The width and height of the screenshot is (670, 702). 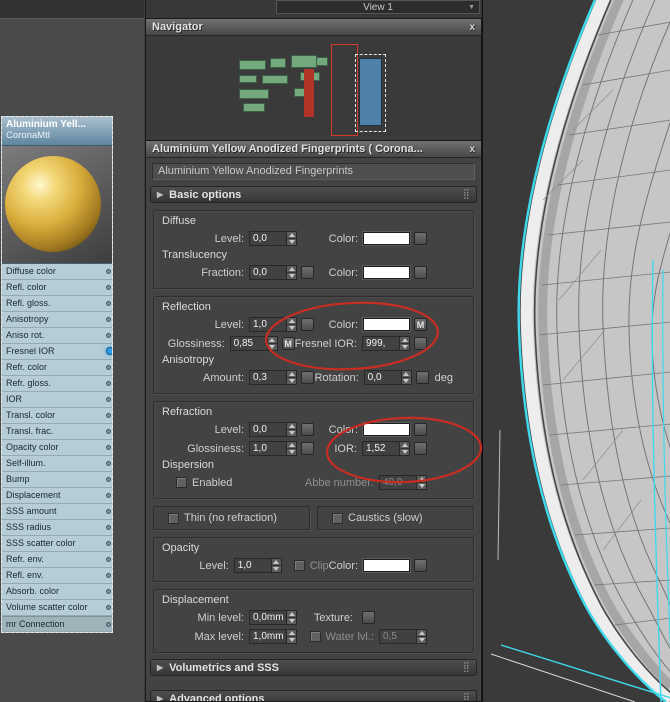 What do you see at coordinates (380, 448) in the screenshot?
I see `spinner-value: 1,52` at bounding box center [380, 448].